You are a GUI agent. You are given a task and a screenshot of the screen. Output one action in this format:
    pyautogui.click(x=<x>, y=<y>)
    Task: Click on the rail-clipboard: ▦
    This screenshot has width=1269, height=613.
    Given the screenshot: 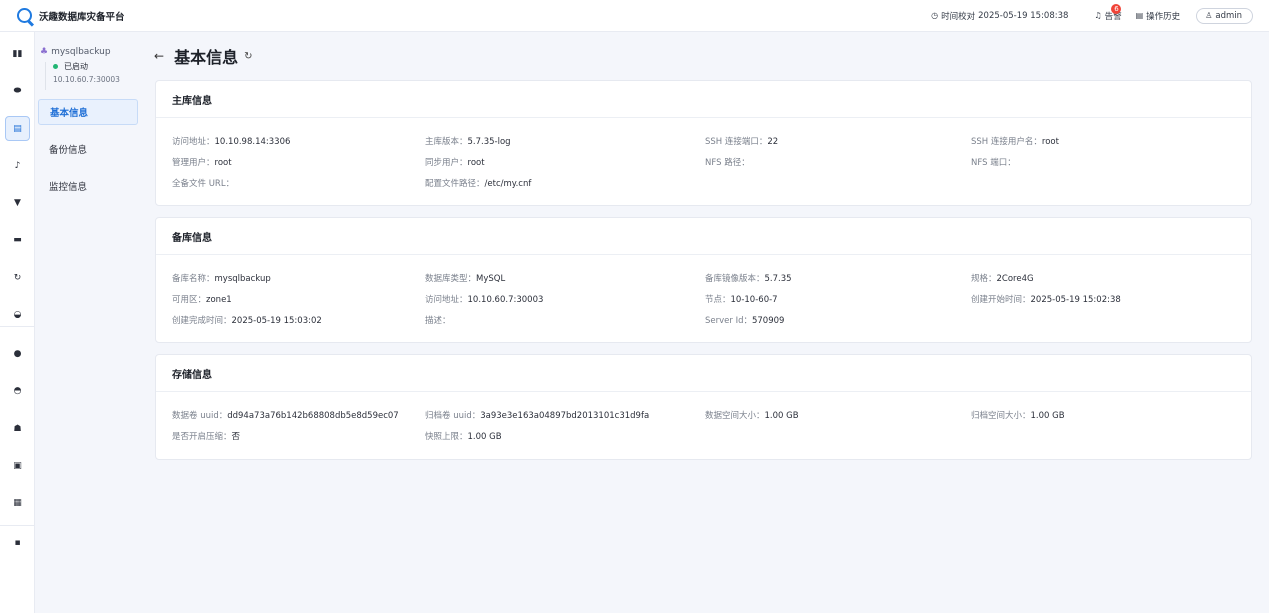 What is the action you would take?
    pyautogui.click(x=17, y=502)
    